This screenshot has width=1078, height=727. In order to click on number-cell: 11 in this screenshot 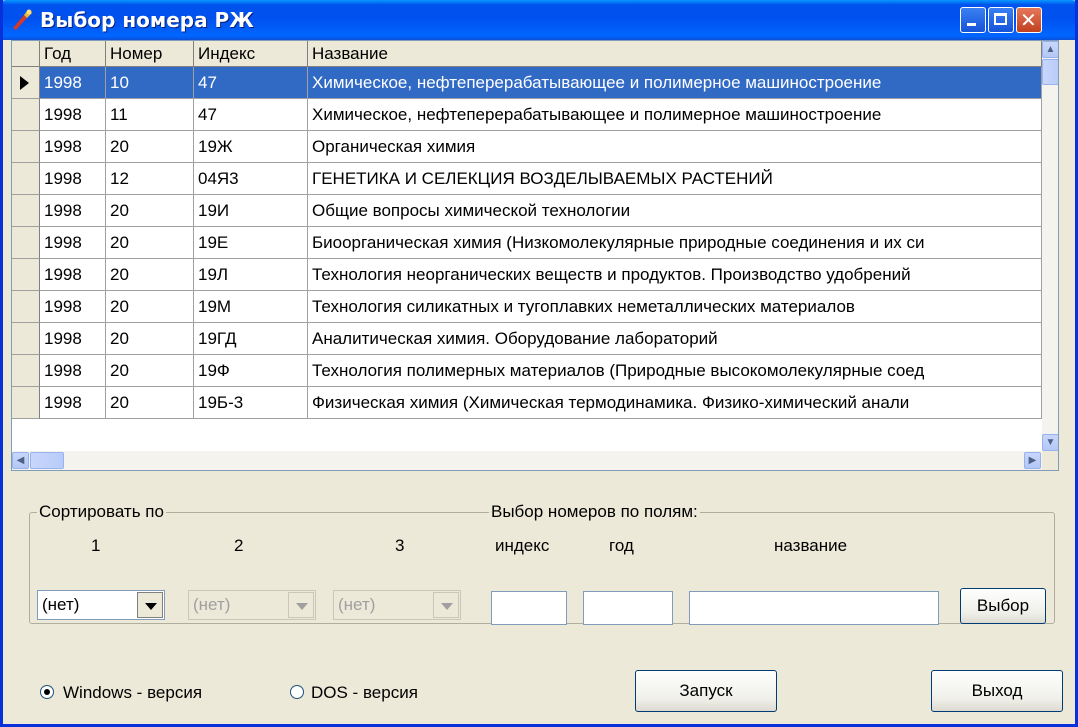, I will do `click(150, 115)`.